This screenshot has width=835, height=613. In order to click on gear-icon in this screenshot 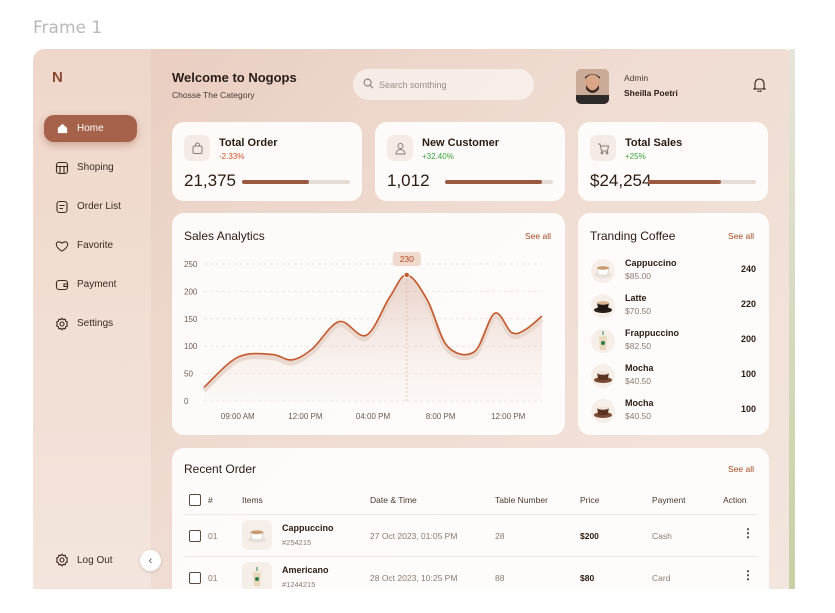, I will do `click(62, 560)`.